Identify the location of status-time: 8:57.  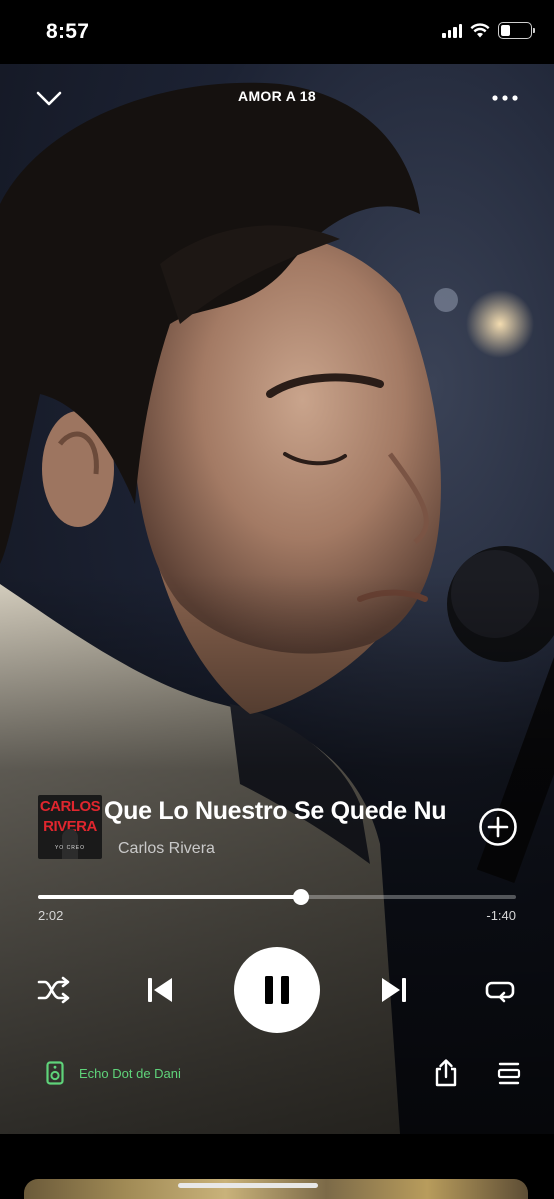
(68, 31).